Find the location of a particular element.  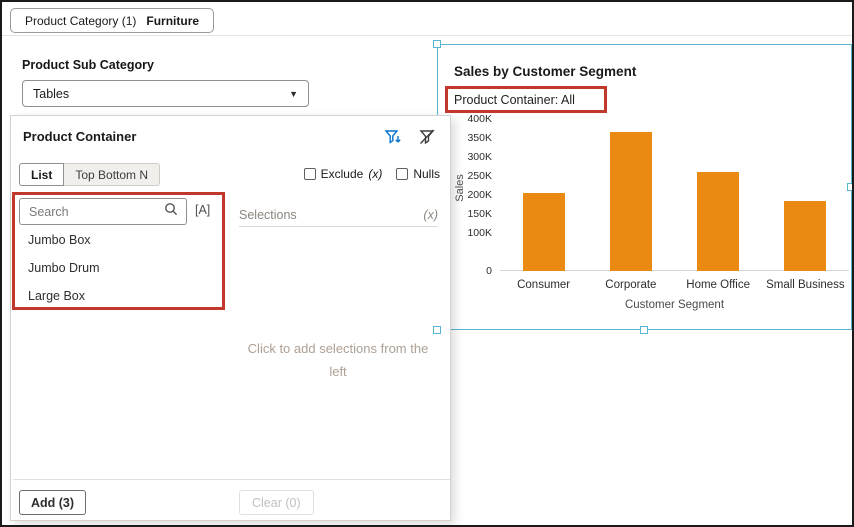

x-category-label: Corporate is located at coordinates (631, 285).